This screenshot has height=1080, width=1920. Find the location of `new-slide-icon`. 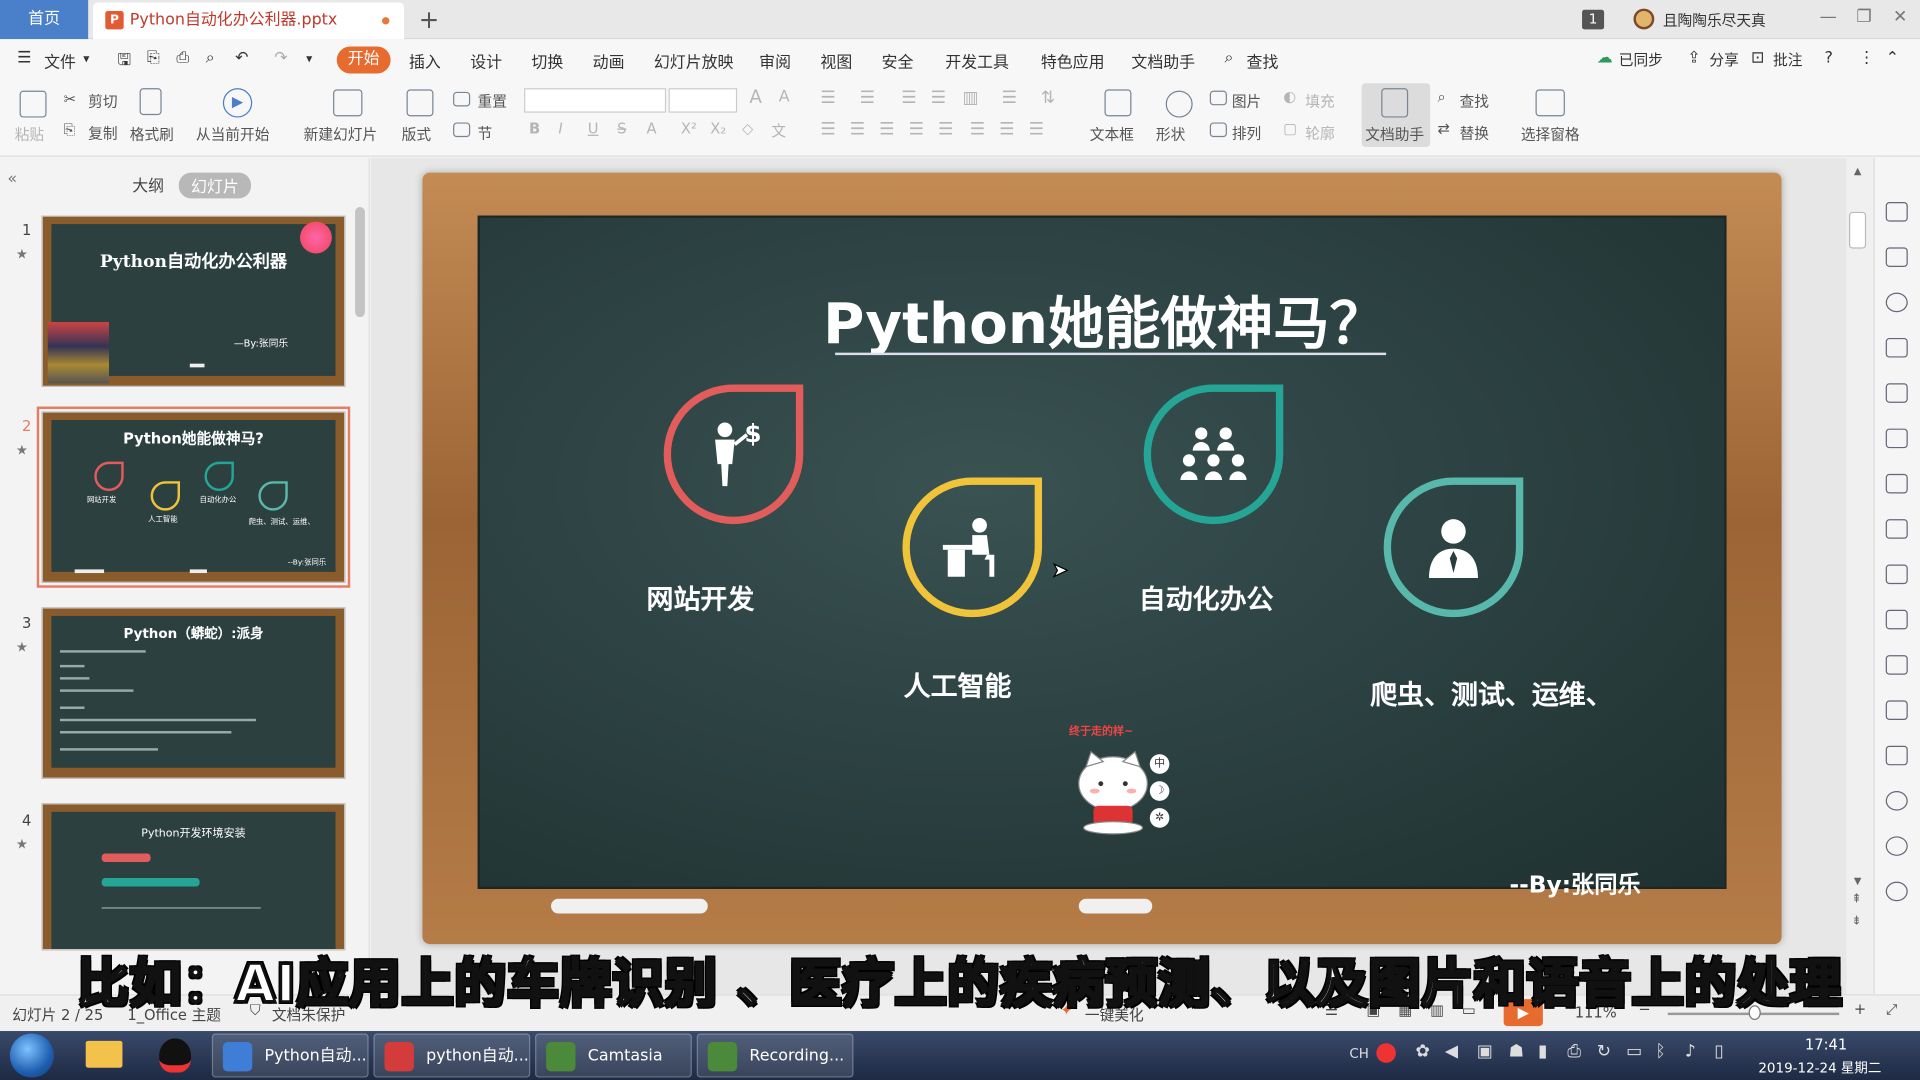

new-slide-icon is located at coordinates (348, 103).